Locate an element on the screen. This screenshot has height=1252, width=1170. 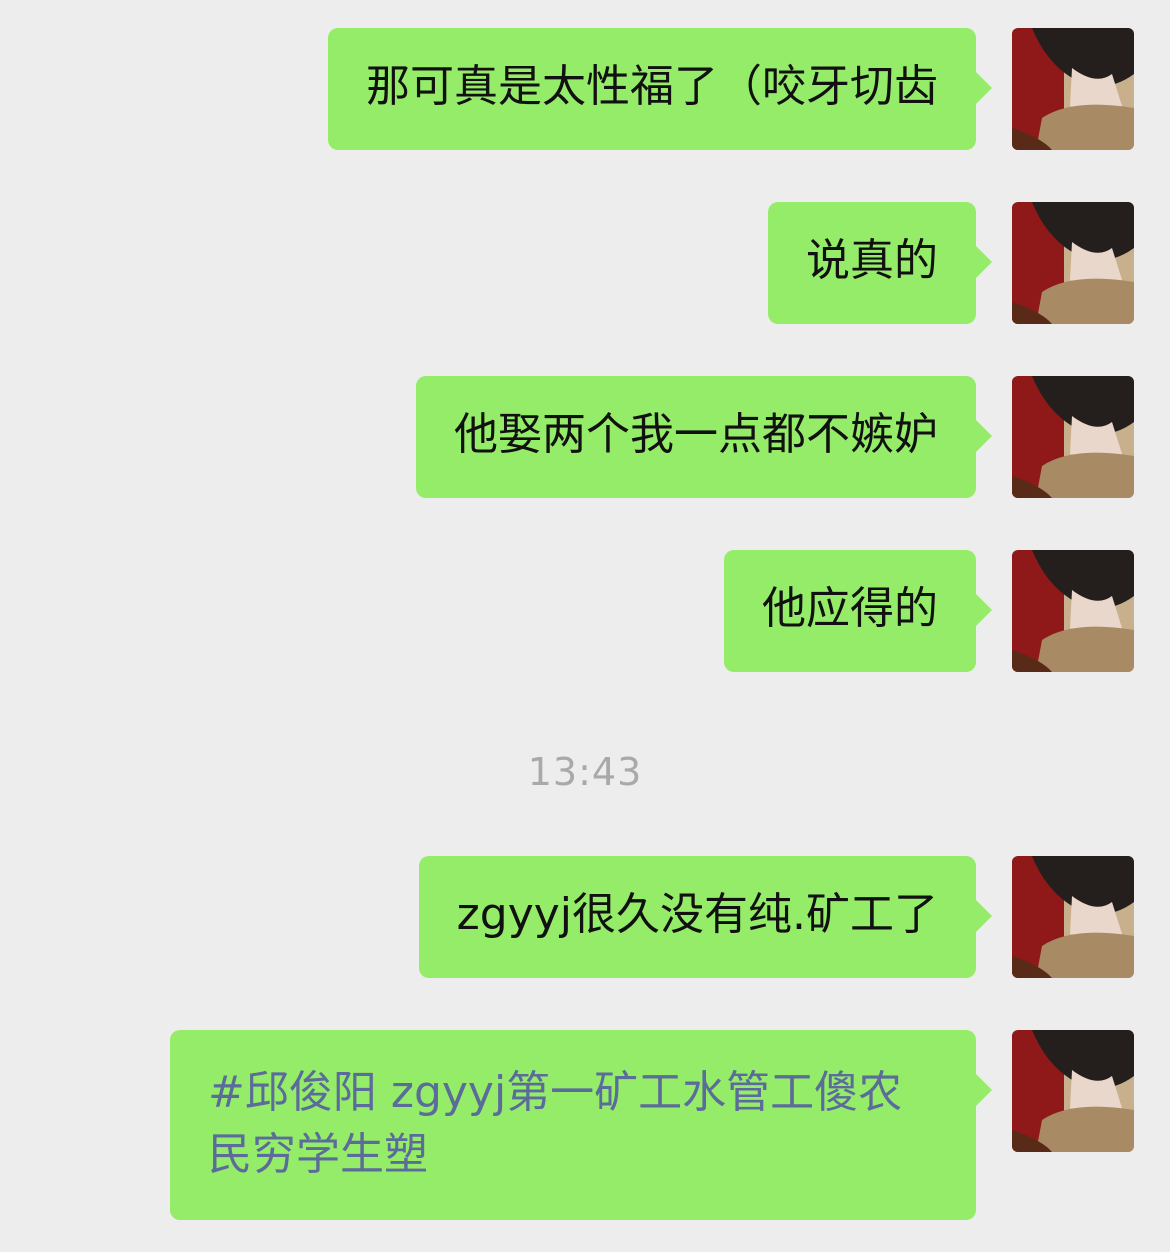
message-bubble: 他应得的 is located at coordinates (858, 611).